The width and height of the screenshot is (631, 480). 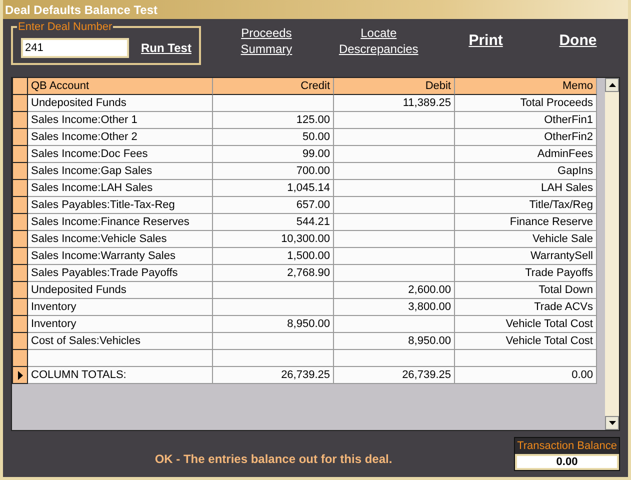 I want to click on nav-link: Locate Descrepancies, so click(x=379, y=41).